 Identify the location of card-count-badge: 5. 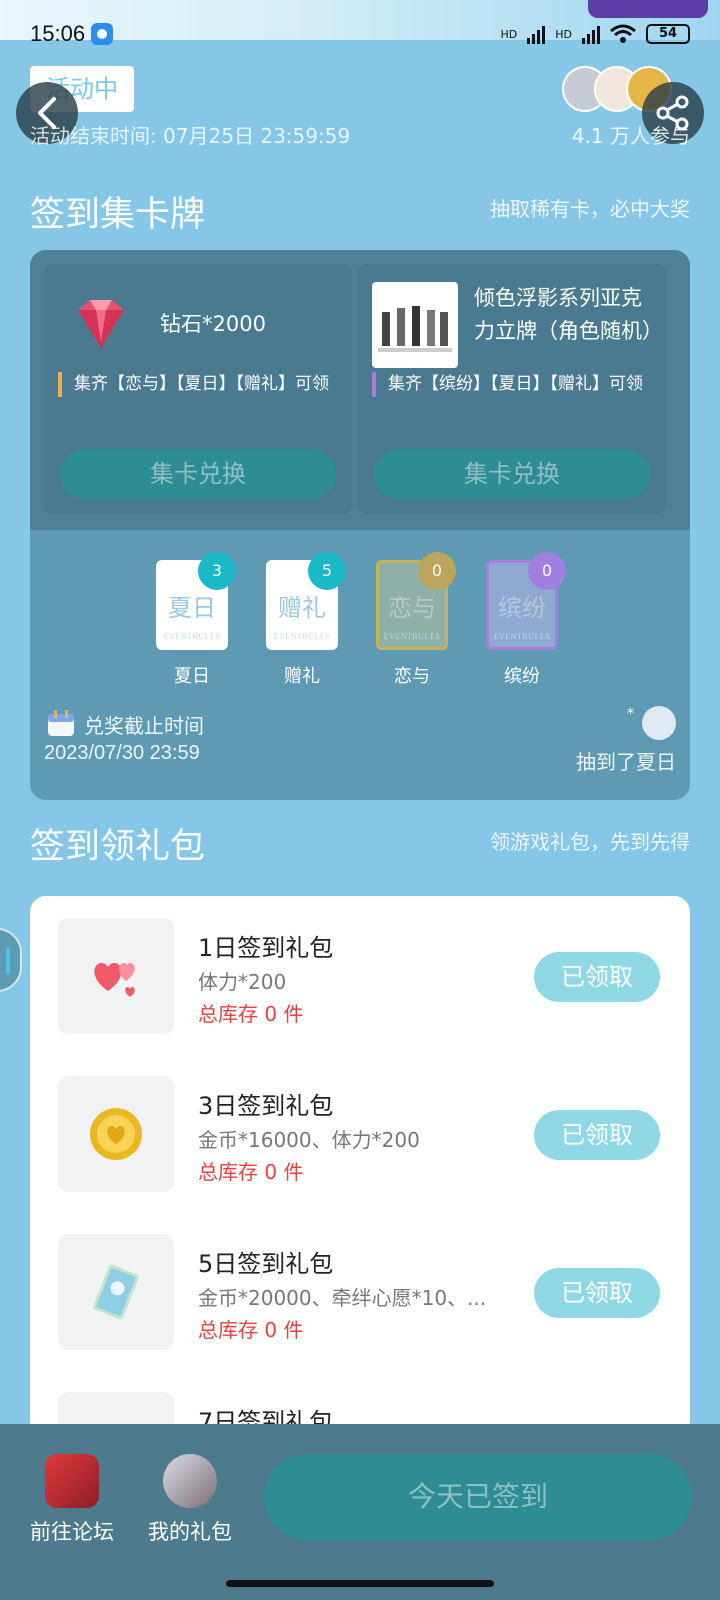
(327, 571).